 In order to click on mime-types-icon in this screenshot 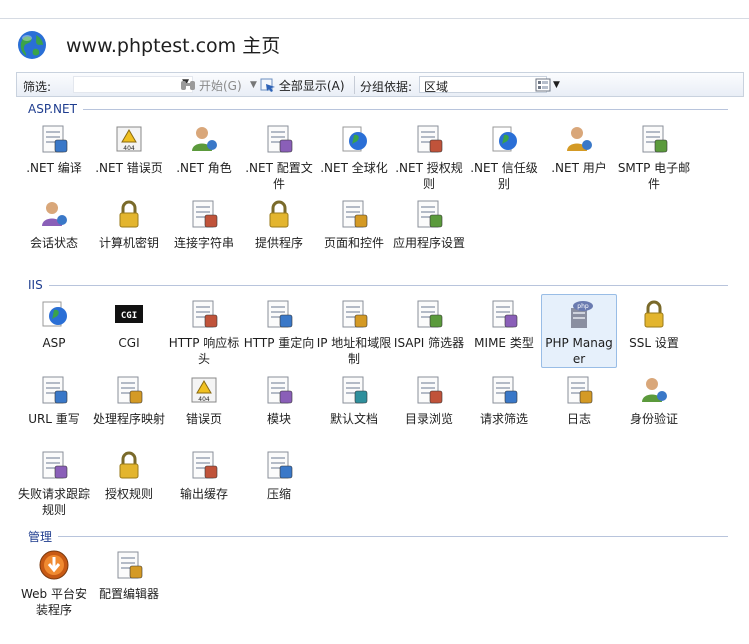, I will do `click(505, 314)`.